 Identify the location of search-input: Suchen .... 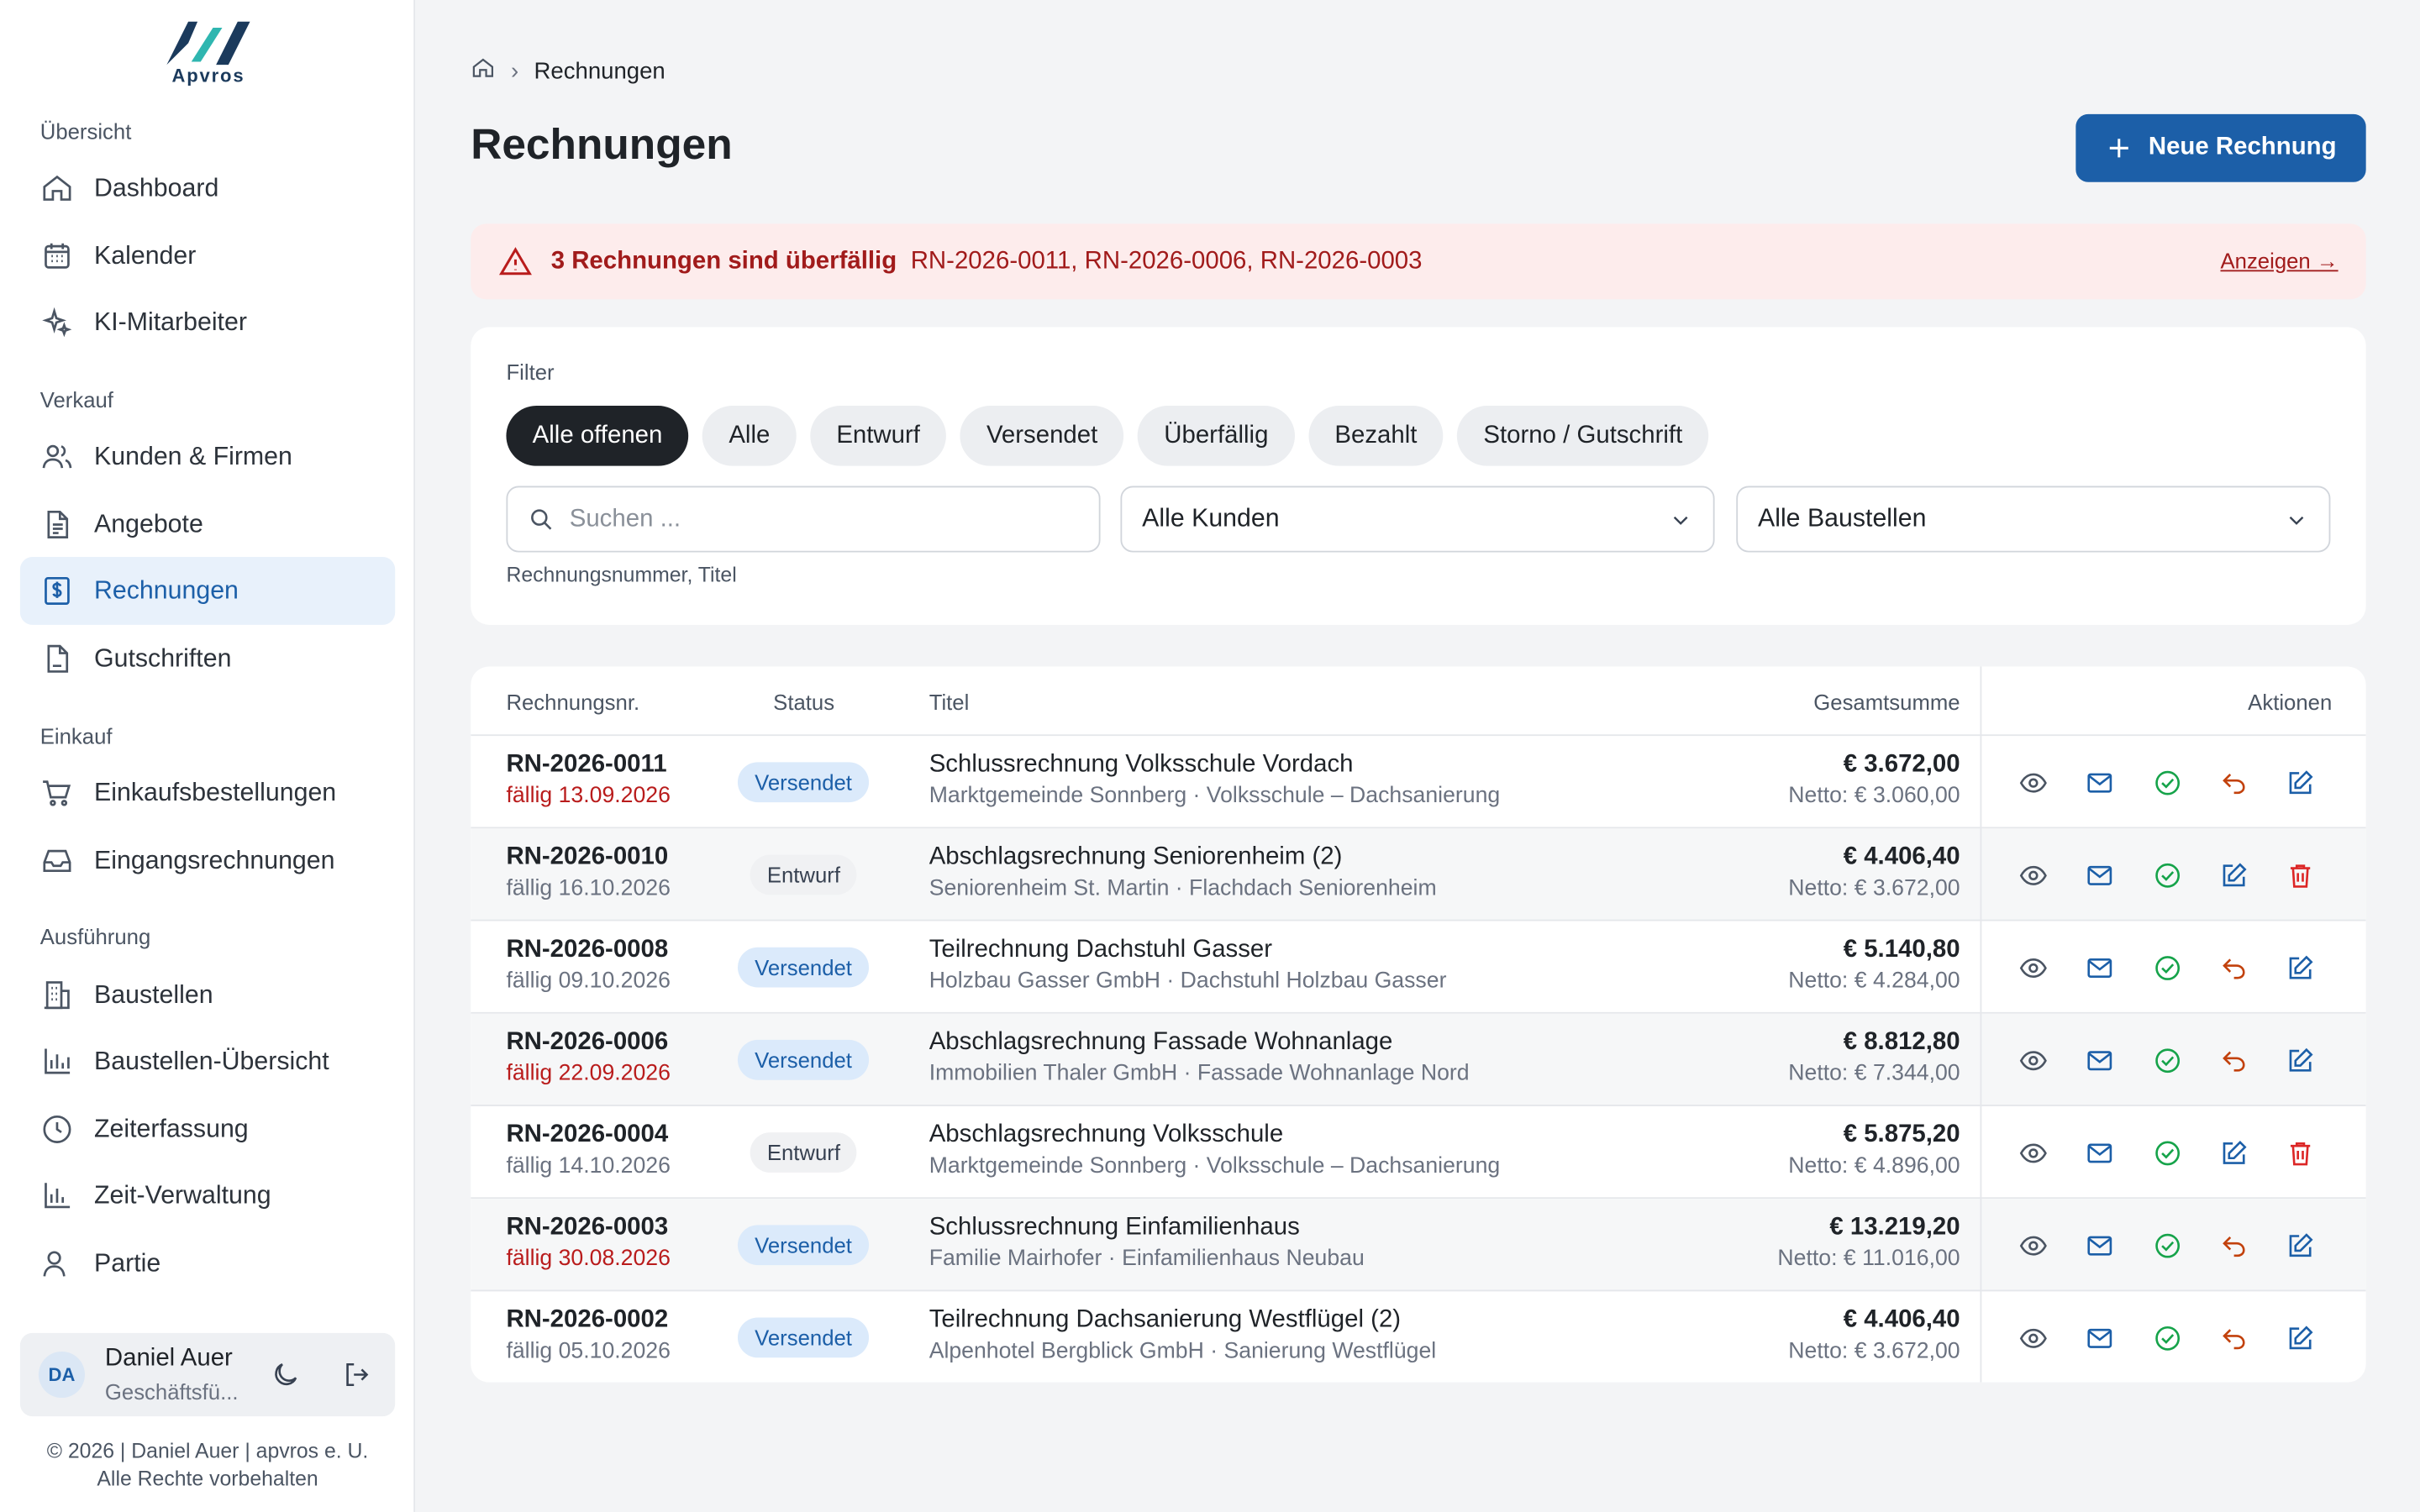
(803, 519).